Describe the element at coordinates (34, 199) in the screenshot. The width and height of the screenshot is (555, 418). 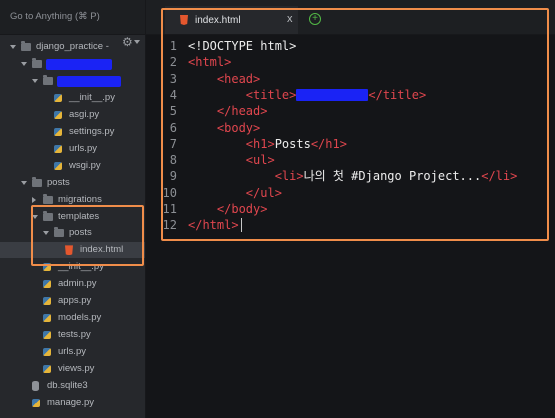
I see `chevron-right-icon` at that location.